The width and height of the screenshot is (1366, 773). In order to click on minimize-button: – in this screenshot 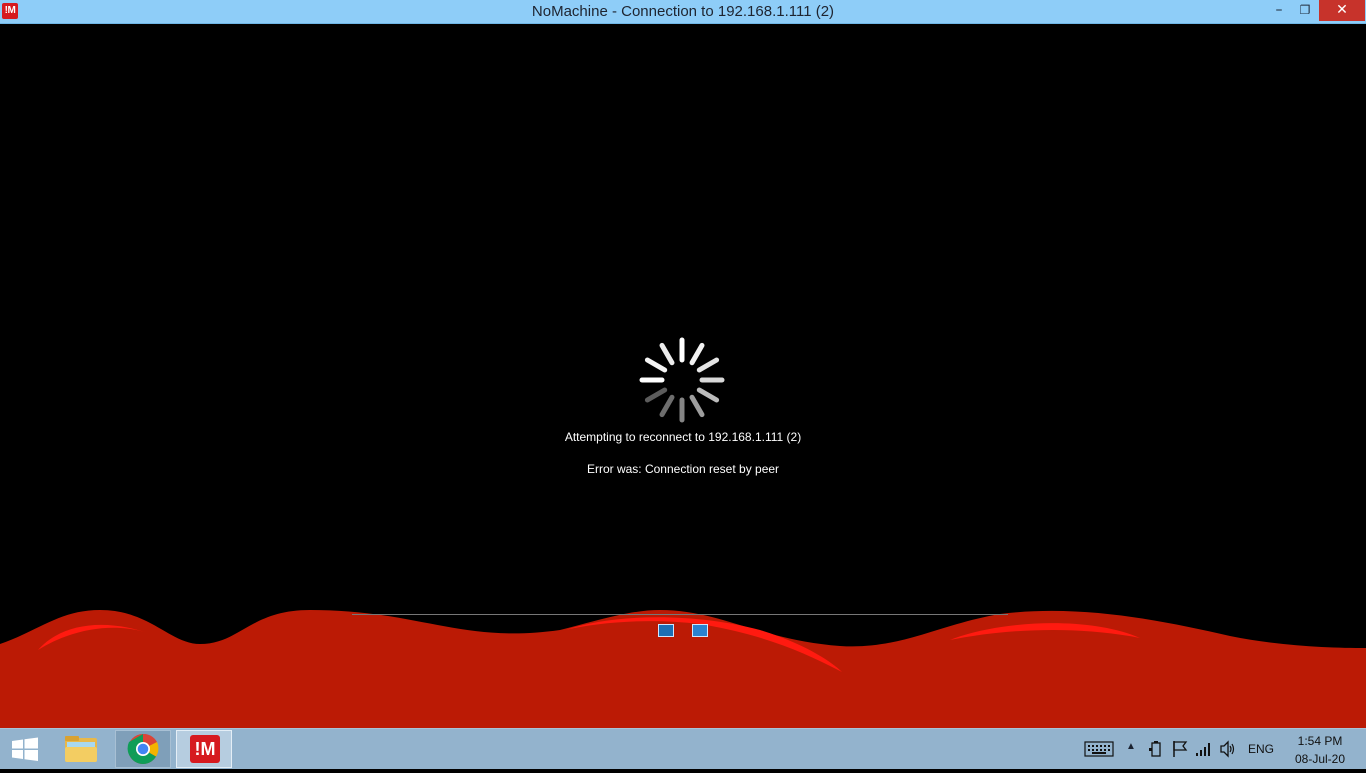, I will do `click(1279, 10)`.